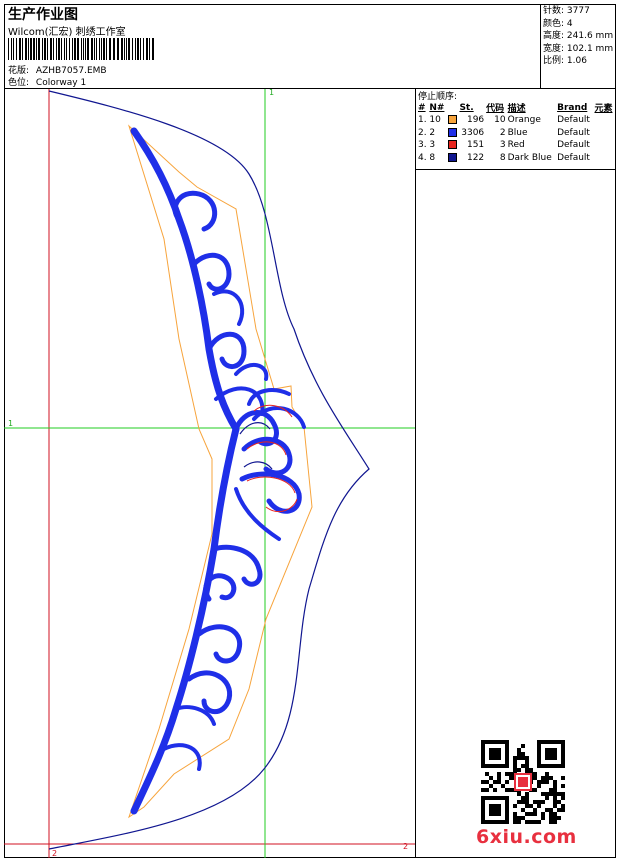 The image size is (620, 862). I want to click on row-needle: 10, so click(435, 120).